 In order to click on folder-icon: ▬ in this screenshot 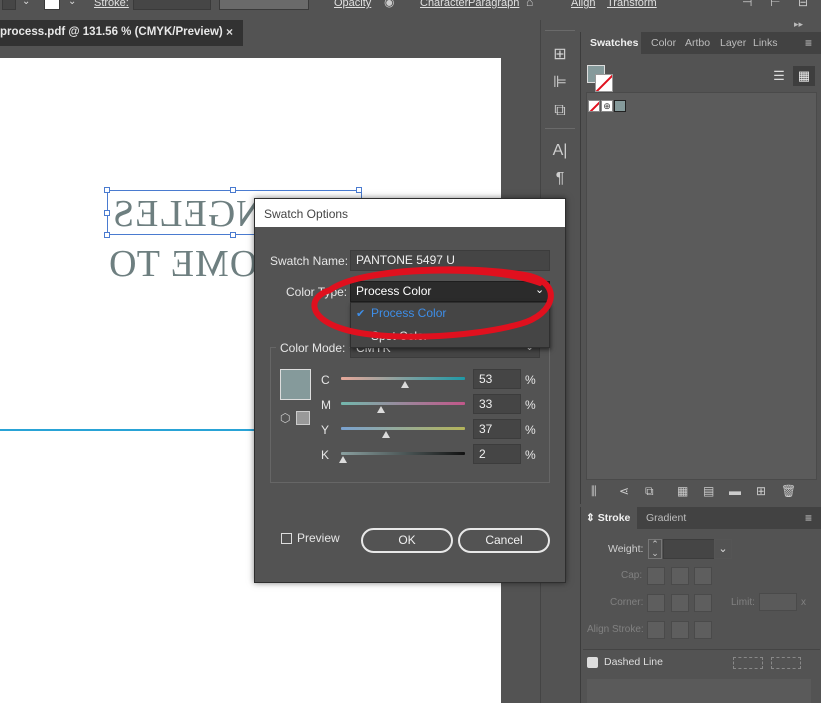, I will do `click(735, 491)`.